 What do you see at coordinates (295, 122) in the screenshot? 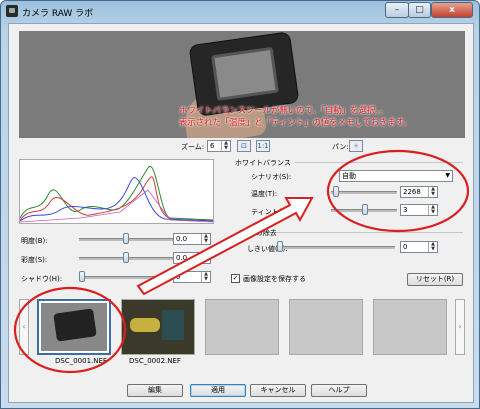
I see `annotation-line-2: 表示された「温度」と「ティント」の値をメモしておきます。` at bounding box center [295, 122].